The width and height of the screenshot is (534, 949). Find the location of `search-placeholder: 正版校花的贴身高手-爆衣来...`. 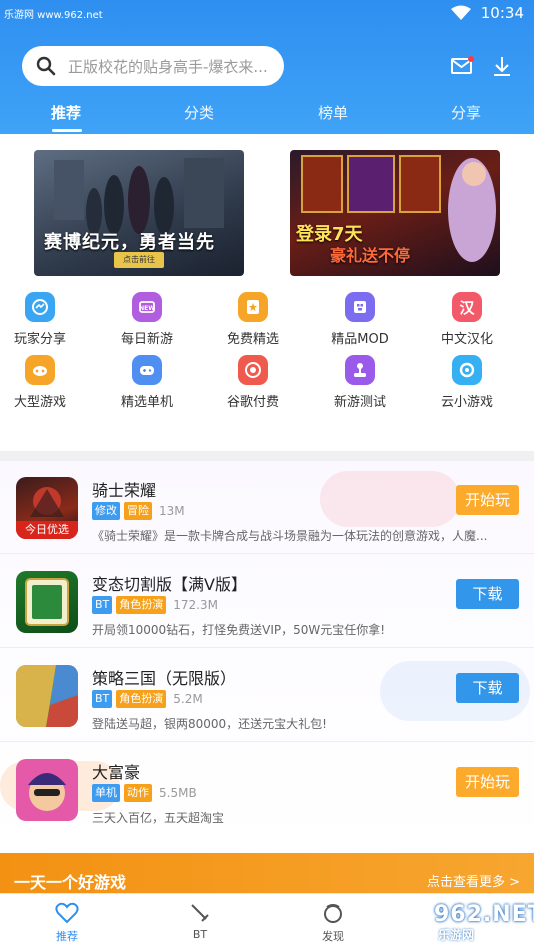

search-placeholder: 正版校花的贴身高手-爆衣来... is located at coordinates (168, 66).